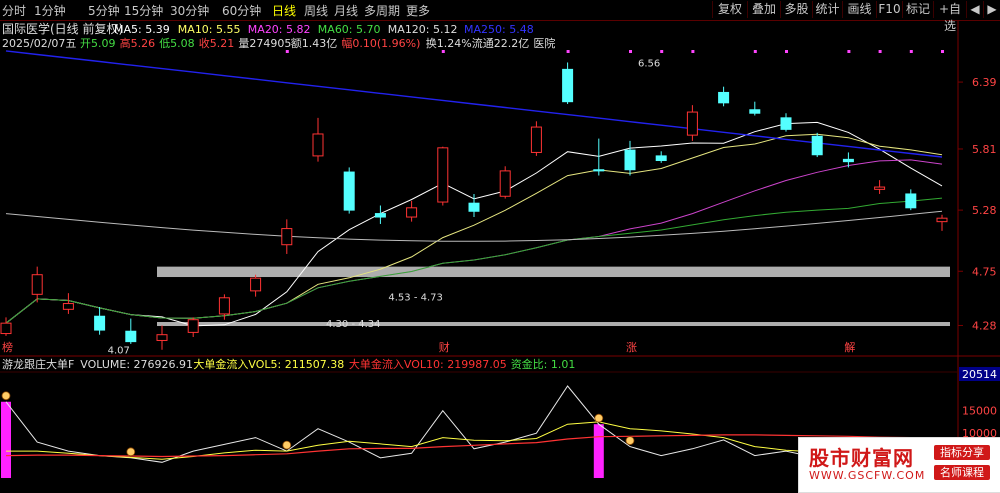 The image size is (1000, 493). Describe the element at coordinates (418, 10) in the screenshot. I see `timeframe-tab: 更多` at that location.